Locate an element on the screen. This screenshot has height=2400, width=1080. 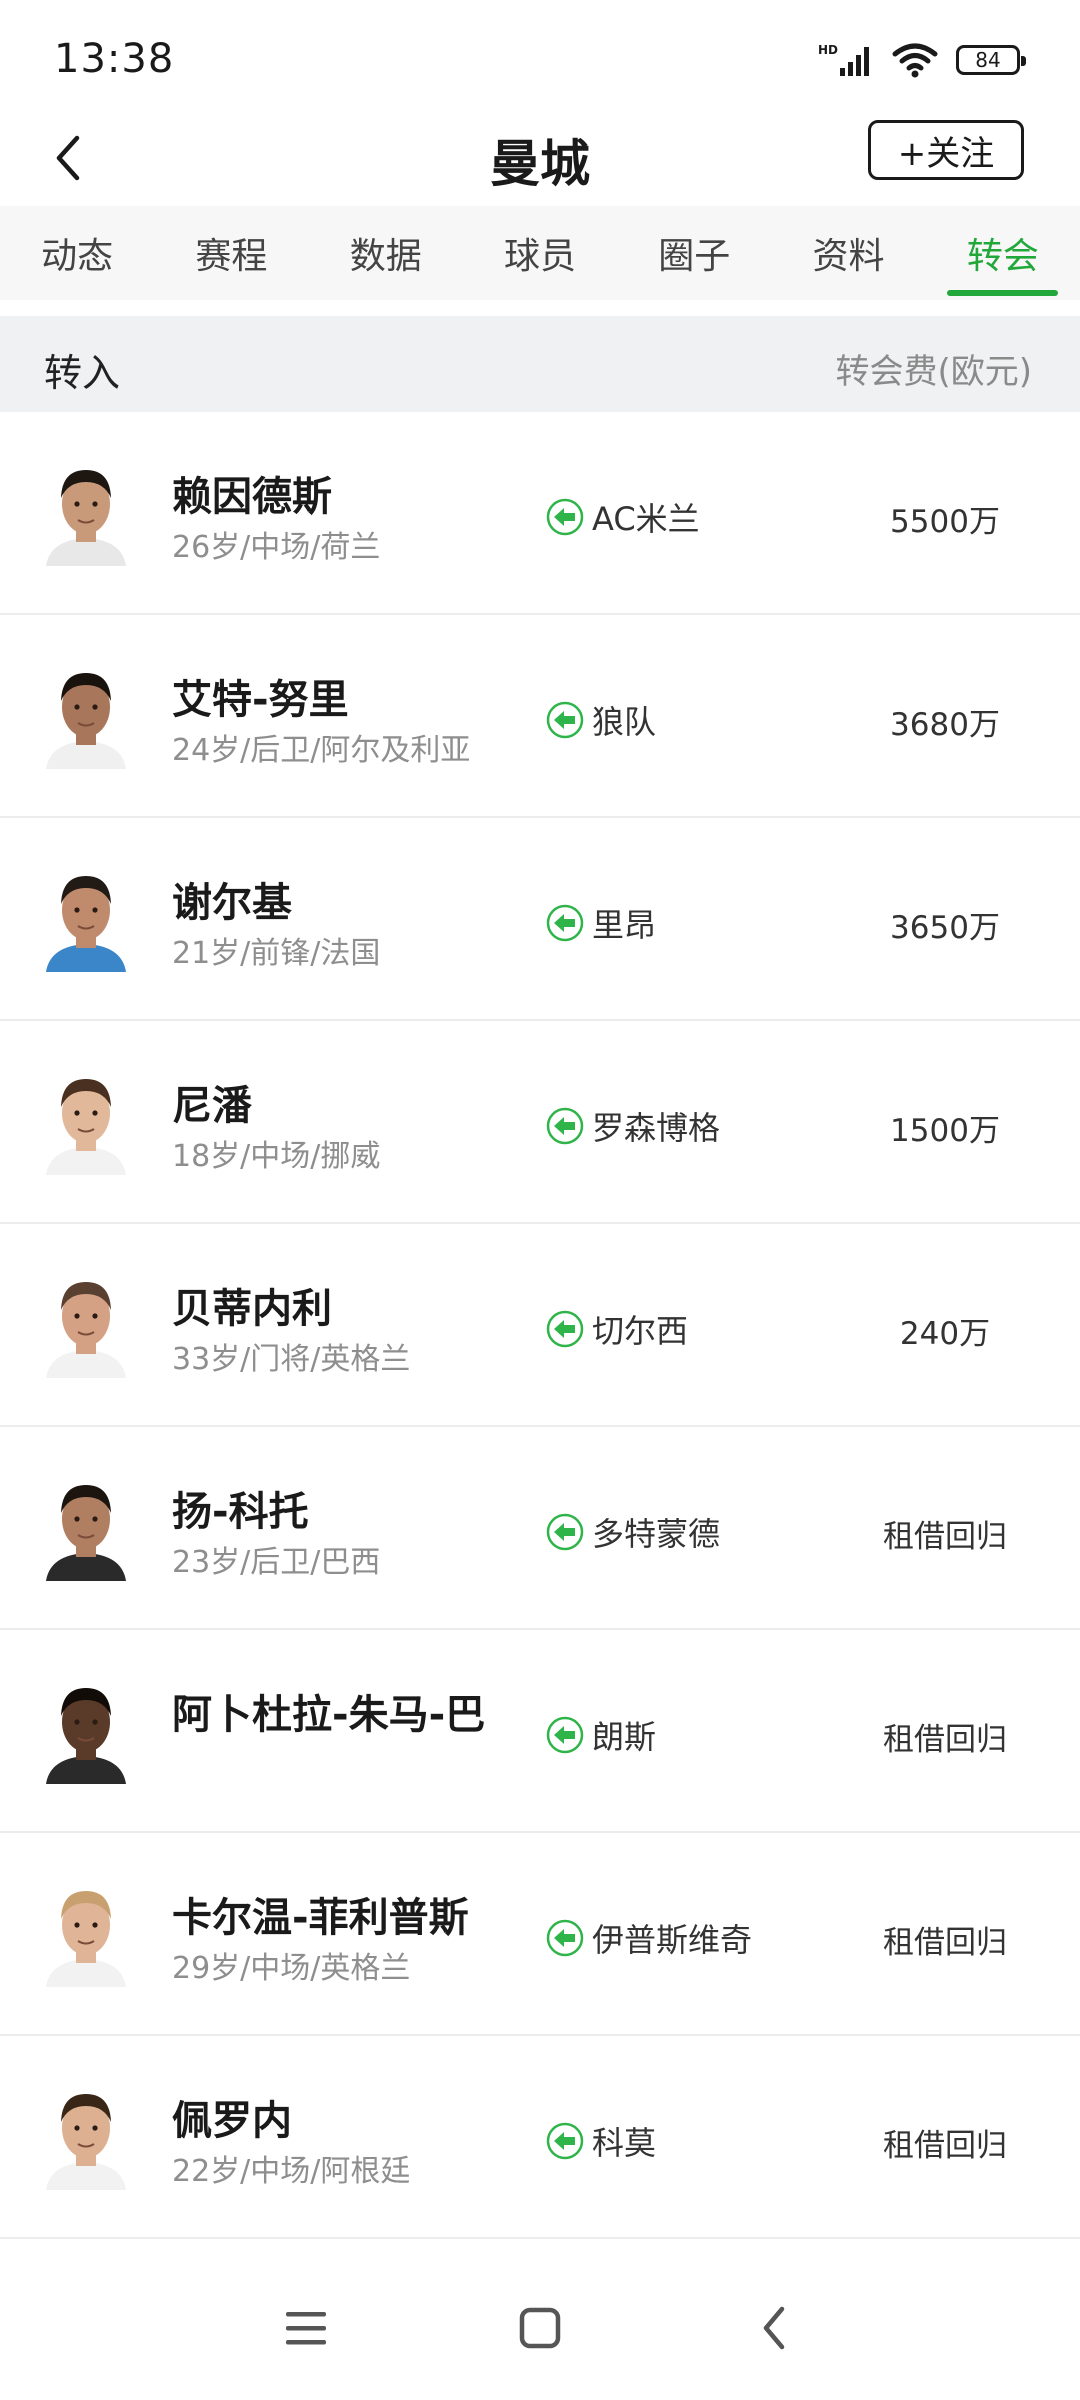
tab-3: 球员 is located at coordinates (540, 253).